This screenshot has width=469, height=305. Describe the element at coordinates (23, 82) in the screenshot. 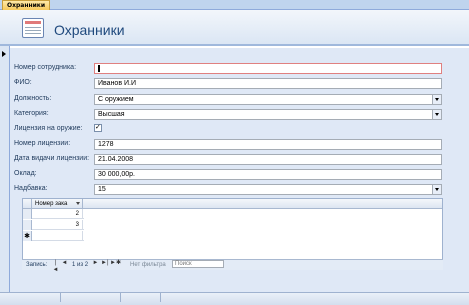

I see `fio-label: ФИО:` at that location.